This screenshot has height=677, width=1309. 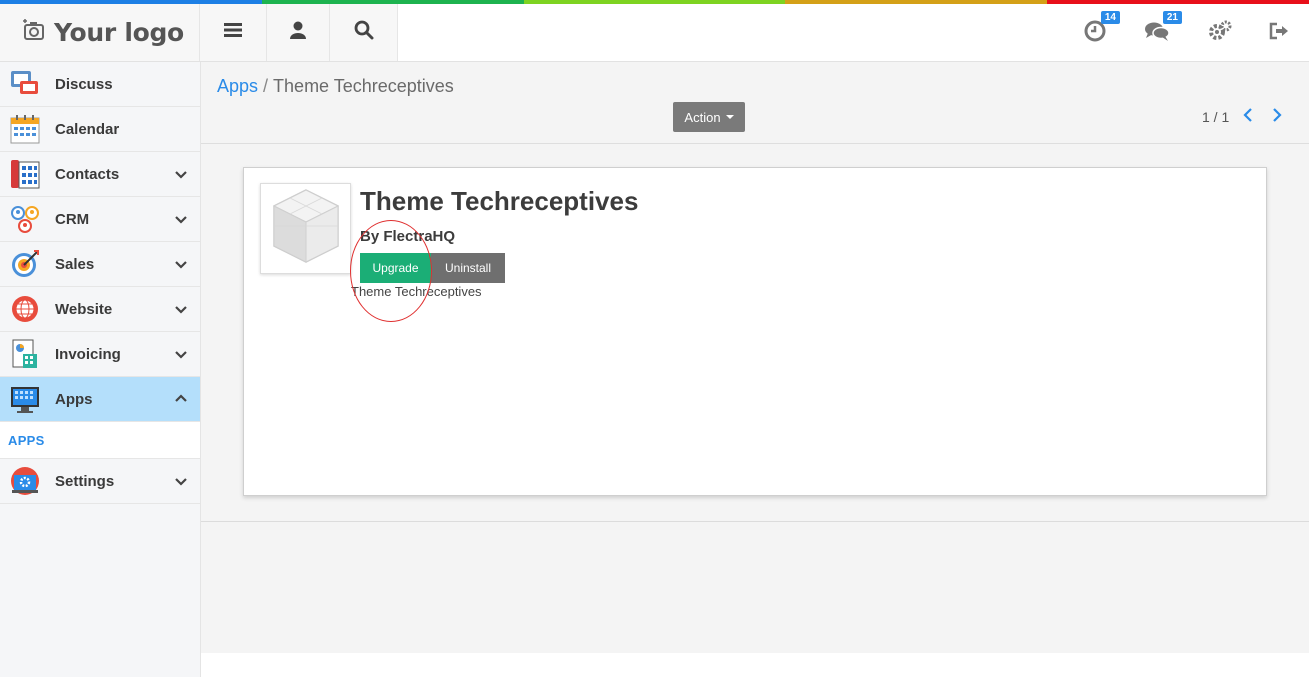 I want to click on sidebar-item-label: Invoicing, so click(x=88, y=354).